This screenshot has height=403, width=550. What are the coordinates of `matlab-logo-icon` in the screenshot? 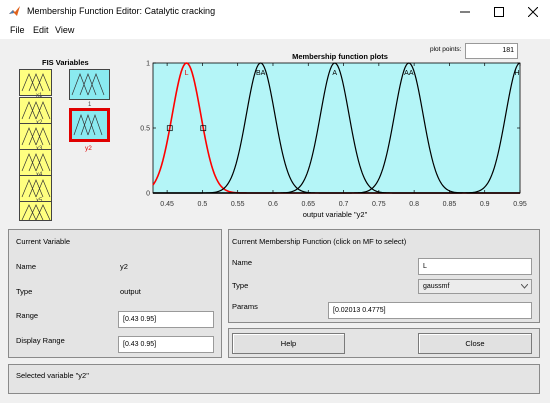 It's located at (14, 11).